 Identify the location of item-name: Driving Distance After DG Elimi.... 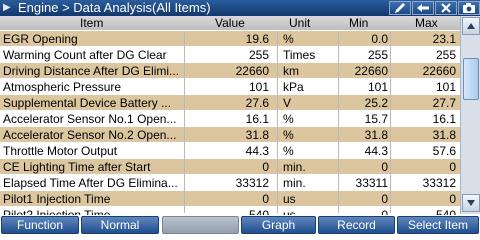
(91, 71).